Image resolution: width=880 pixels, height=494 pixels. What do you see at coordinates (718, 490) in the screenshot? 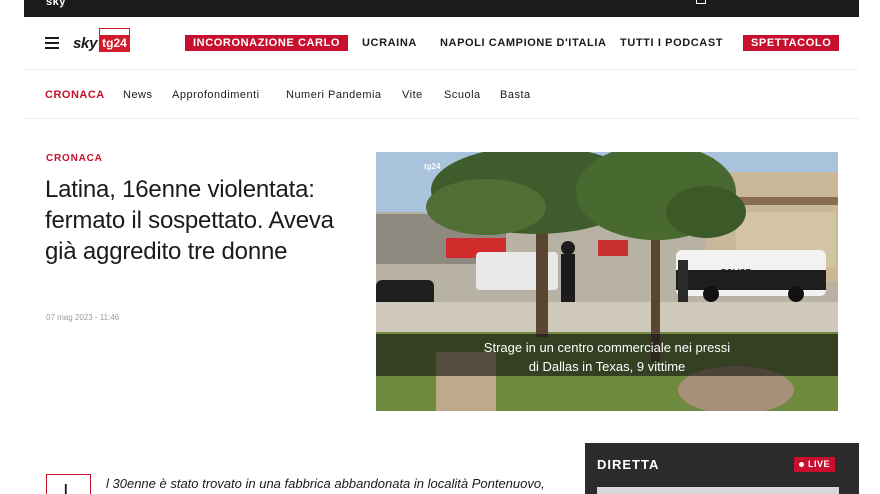
I see `live-thumbnail` at bounding box center [718, 490].